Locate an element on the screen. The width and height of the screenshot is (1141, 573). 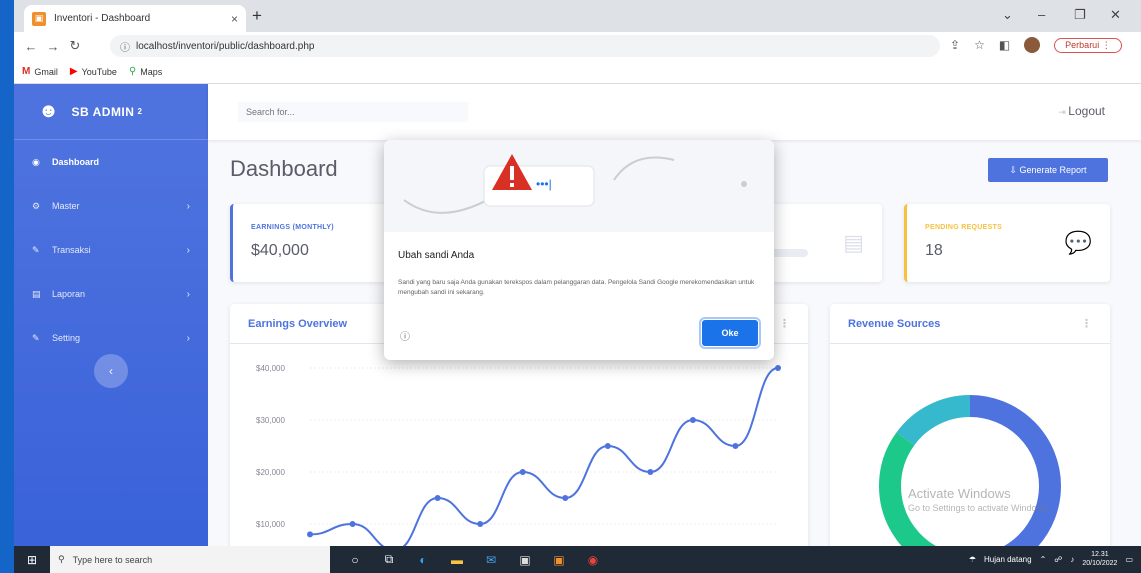
stat-value: 18 is located at coordinates (934, 250).